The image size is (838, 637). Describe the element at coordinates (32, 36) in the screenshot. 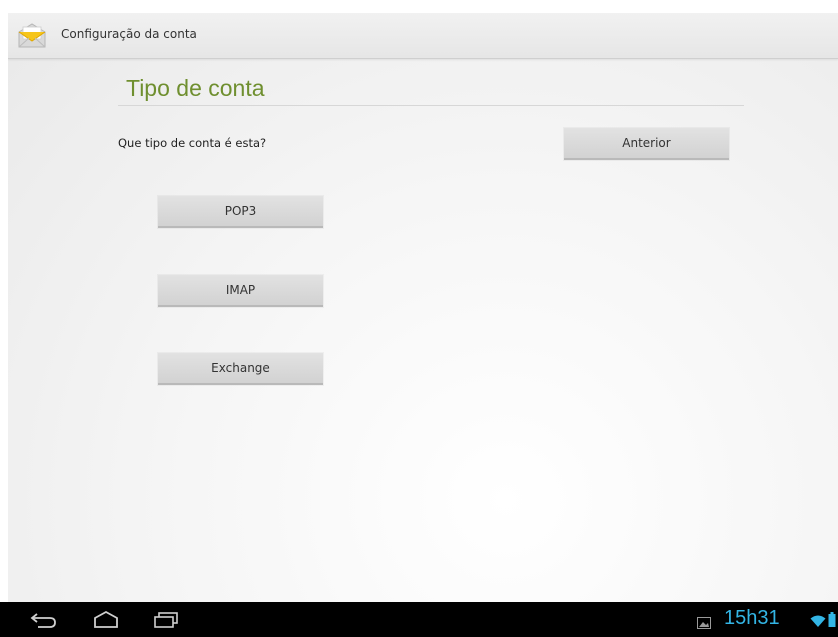

I see `email-envelope-icon` at that location.